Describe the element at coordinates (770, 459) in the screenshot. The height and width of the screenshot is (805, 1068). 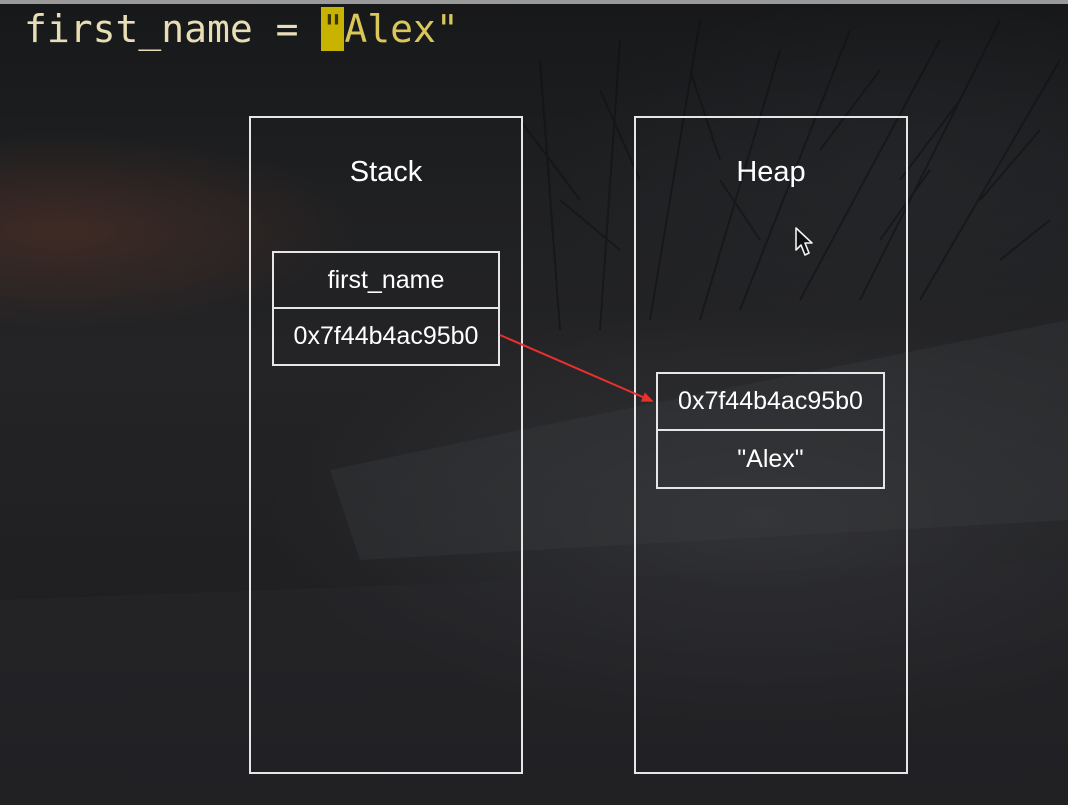
I see `heap-object-value: "Alex"` at that location.